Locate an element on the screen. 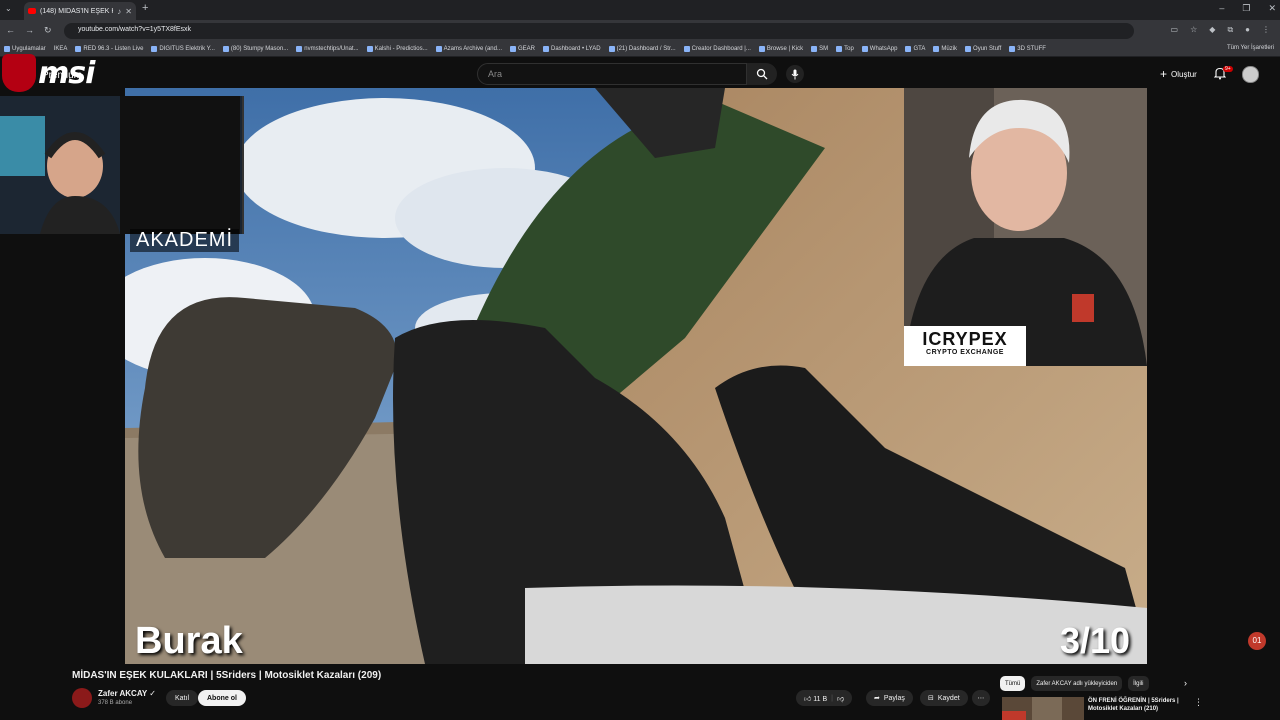 Image resolution: width=1280 pixels, height=720 pixels. share-button: ➦ Paylaş is located at coordinates (889, 698).